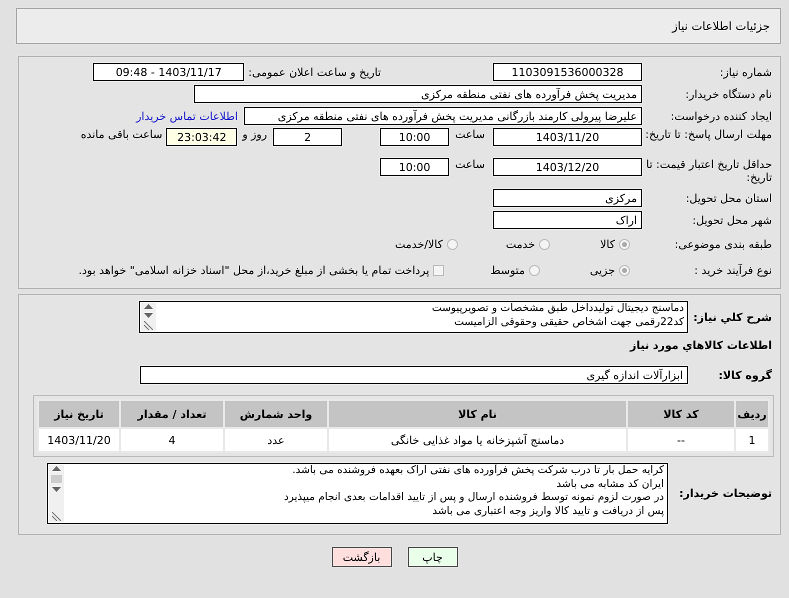  Describe the element at coordinates (413, 317) in the screenshot. I see `description-textarea: دماسنج دیجیتال تولیدداخل طبق مشخصات و تصویرپیوست کد22رقمی جهت اشخاص حقیقی وحقوقی الزامیست` at that location.